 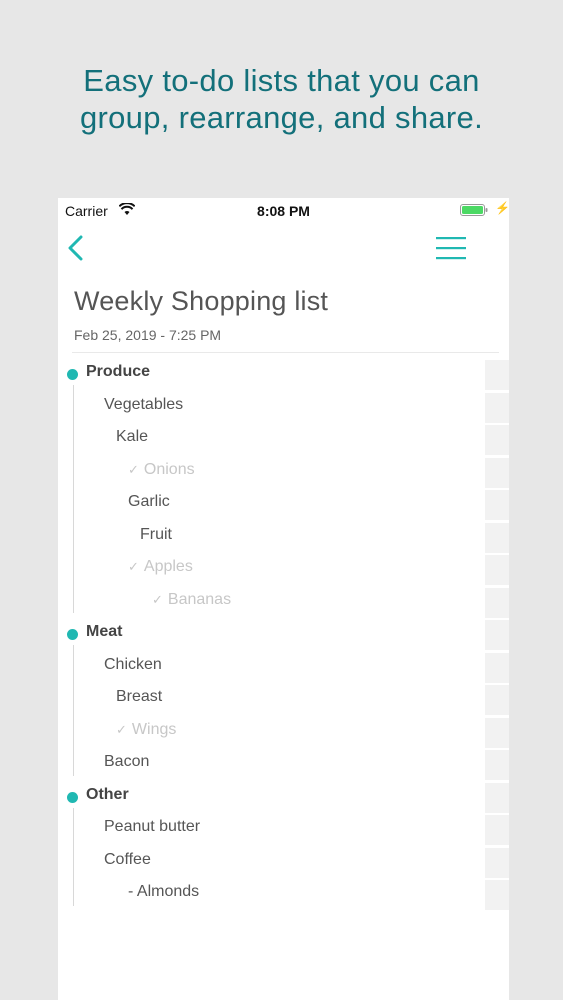 I want to click on status-time: 8:08 PM, so click(x=283, y=211).